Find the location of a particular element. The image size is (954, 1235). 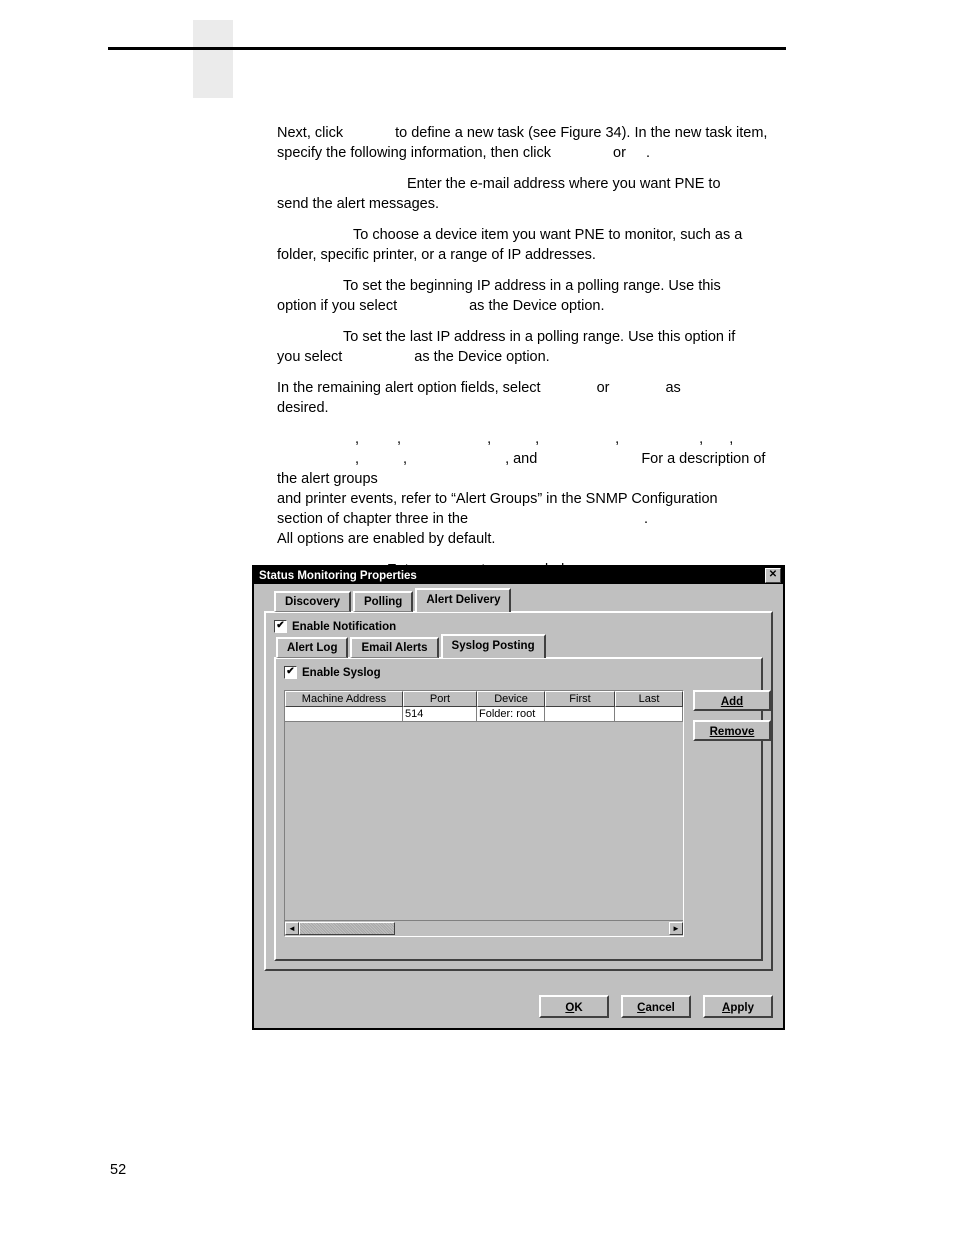

column-header-machine-address: Machine Address is located at coordinates (344, 699).